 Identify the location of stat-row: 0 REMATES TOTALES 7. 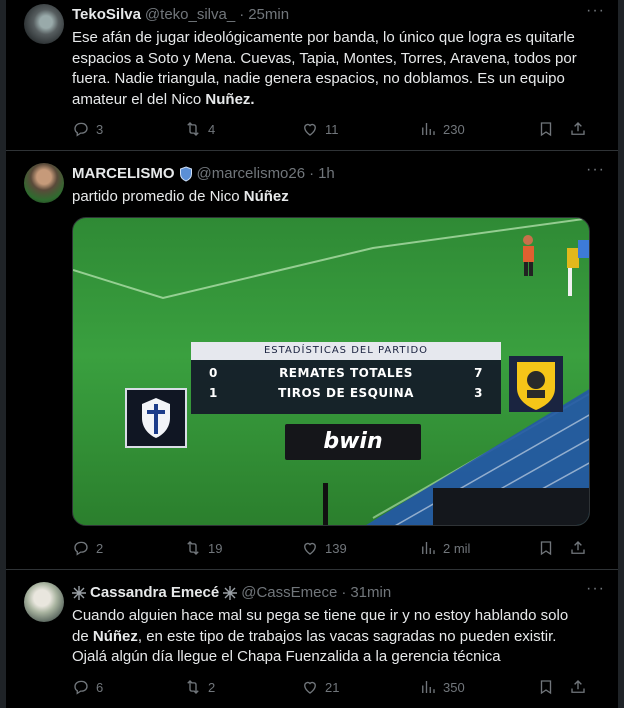
(346, 376).